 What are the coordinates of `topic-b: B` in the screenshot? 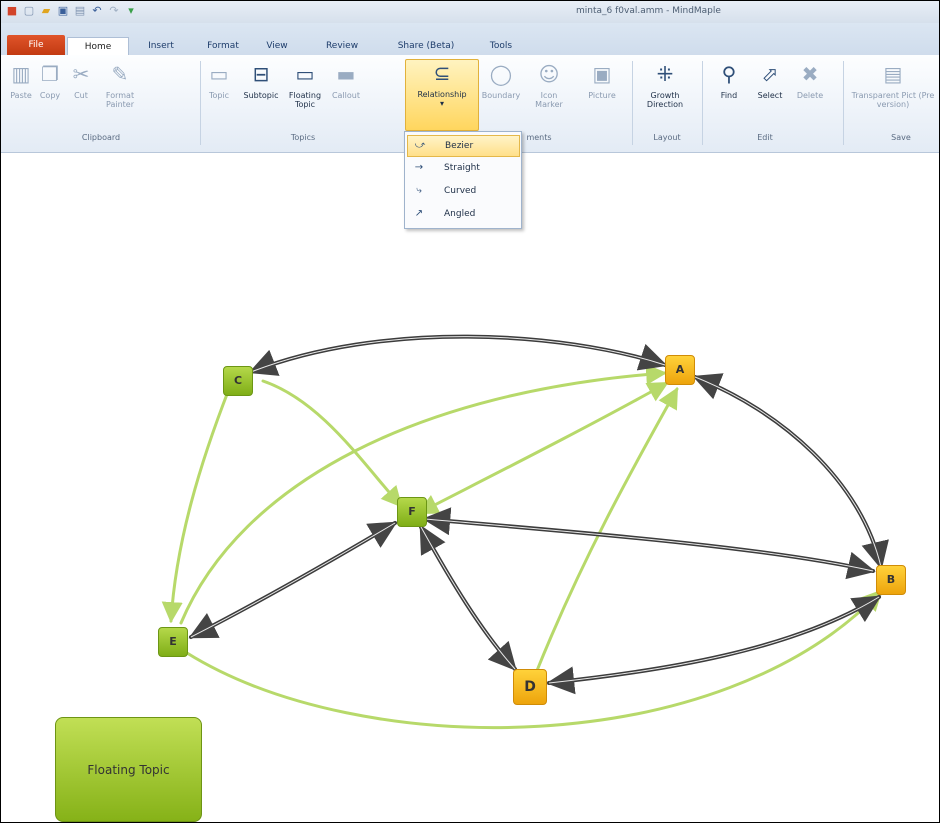 It's located at (891, 580).